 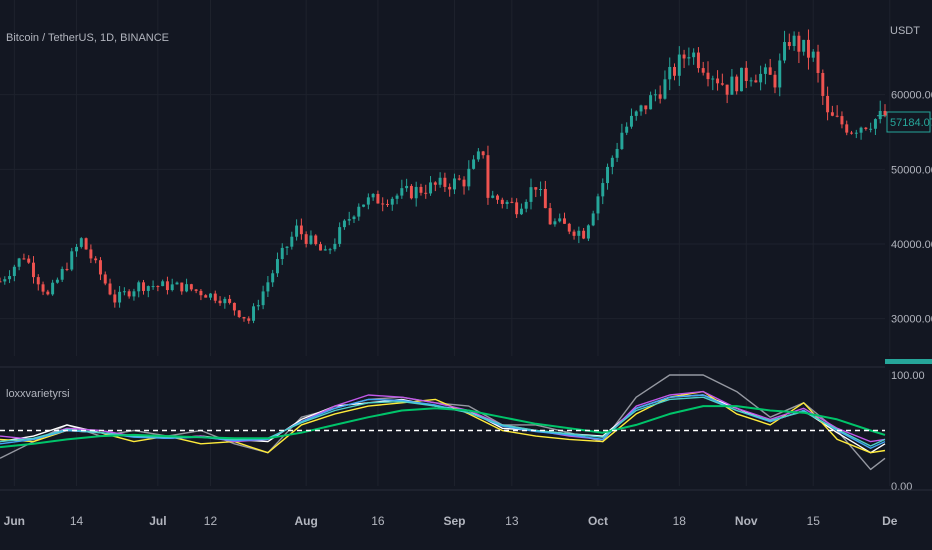 What do you see at coordinates (87, 38) in the screenshot?
I see `symbol-title: Bitcoin / TetherUS, 1D, BINANCE` at bounding box center [87, 38].